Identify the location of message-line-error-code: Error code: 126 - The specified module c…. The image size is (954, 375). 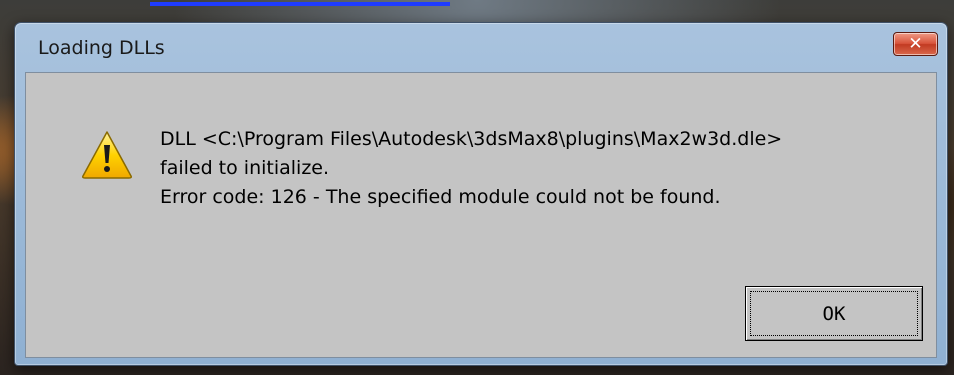
(440, 197).